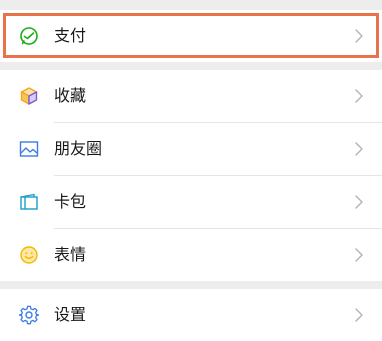 The image size is (382, 341). Describe the element at coordinates (29, 36) in the screenshot. I see `pay-check-icon` at that location.